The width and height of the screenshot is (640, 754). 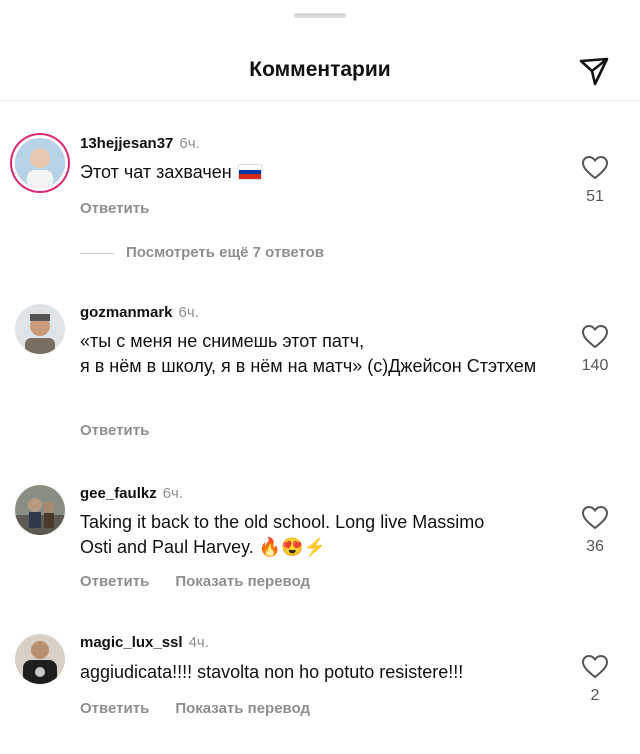 I want to click on like-count: 36, so click(x=595, y=546).